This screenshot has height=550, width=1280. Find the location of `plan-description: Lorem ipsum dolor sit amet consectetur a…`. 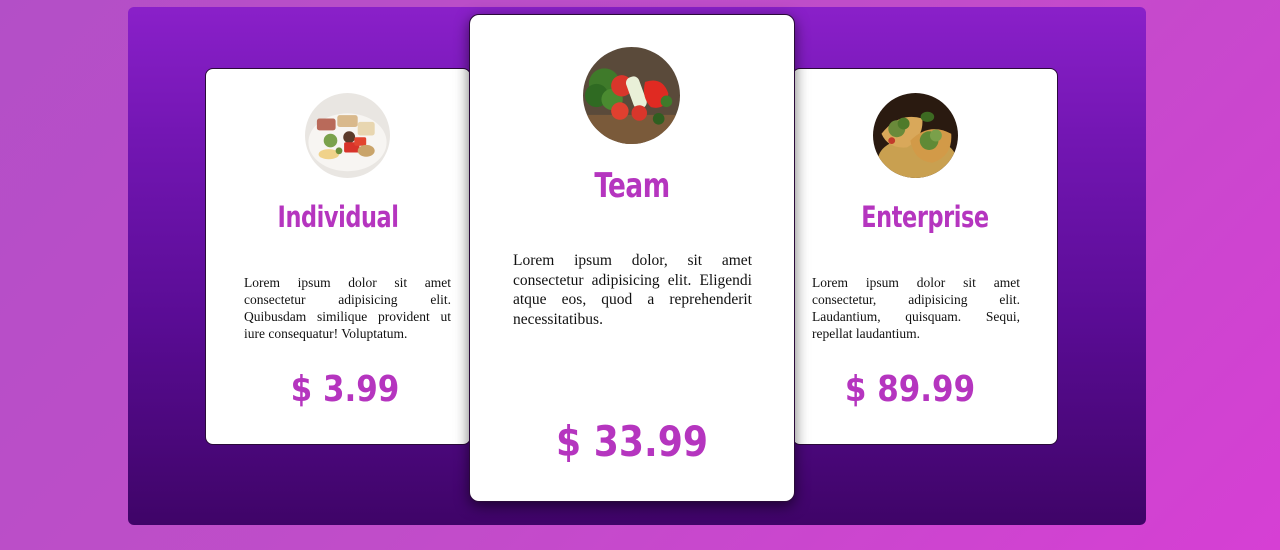

plan-description: Lorem ipsum dolor sit amet consectetur a… is located at coordinates (347, 308).